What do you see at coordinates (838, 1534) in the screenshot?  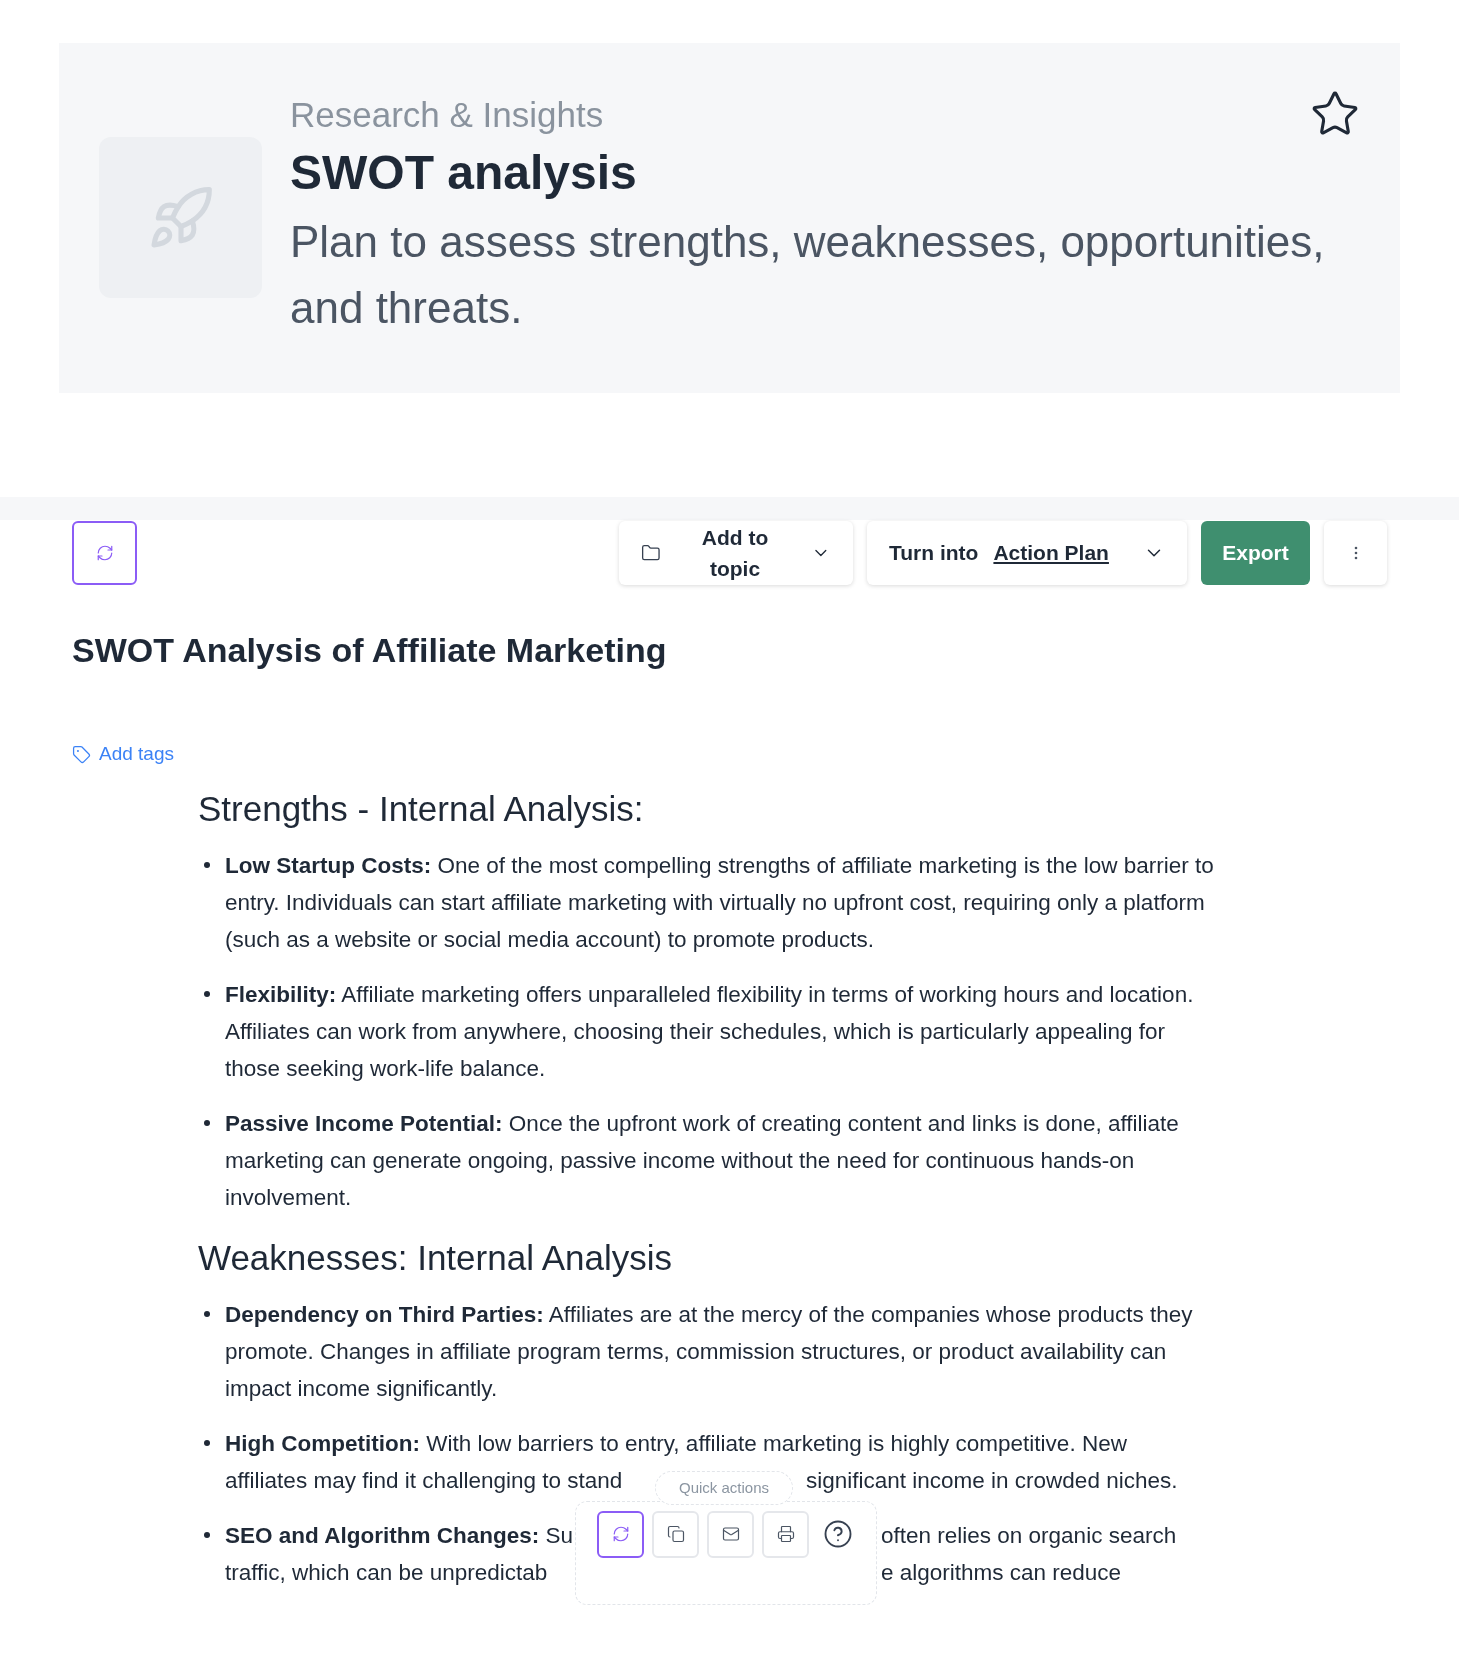 I see `help-icon` at bounding box center [838, 1534].